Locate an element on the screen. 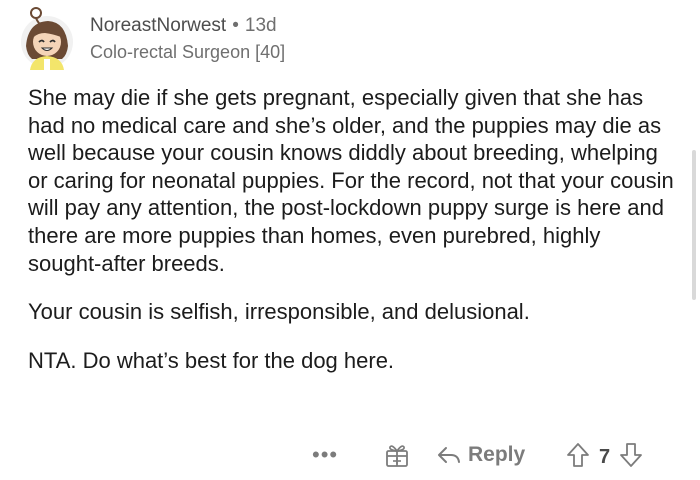 The image size is (700, 480). reply-label: Reply is located at coordinates (497, 454).